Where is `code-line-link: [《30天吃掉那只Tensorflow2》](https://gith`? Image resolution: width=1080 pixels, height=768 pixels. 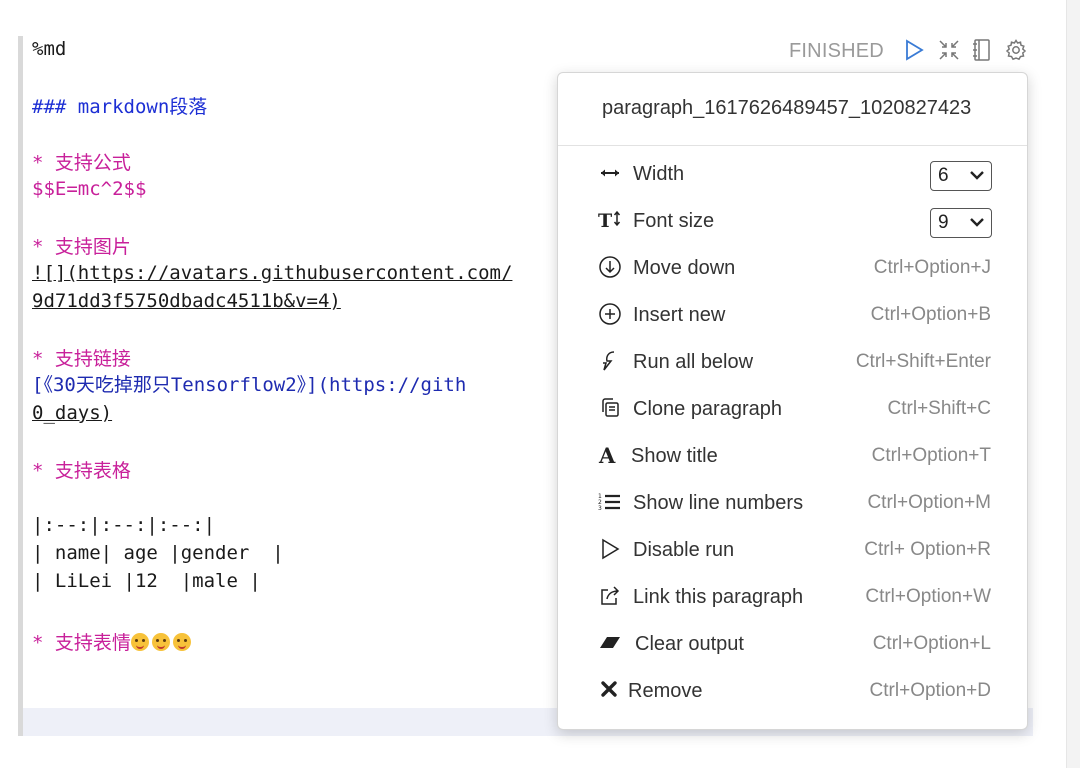
code-line-link: [《30天吃掉那只Tensorflow2》](https://gith is located at coordinates (249, 385).